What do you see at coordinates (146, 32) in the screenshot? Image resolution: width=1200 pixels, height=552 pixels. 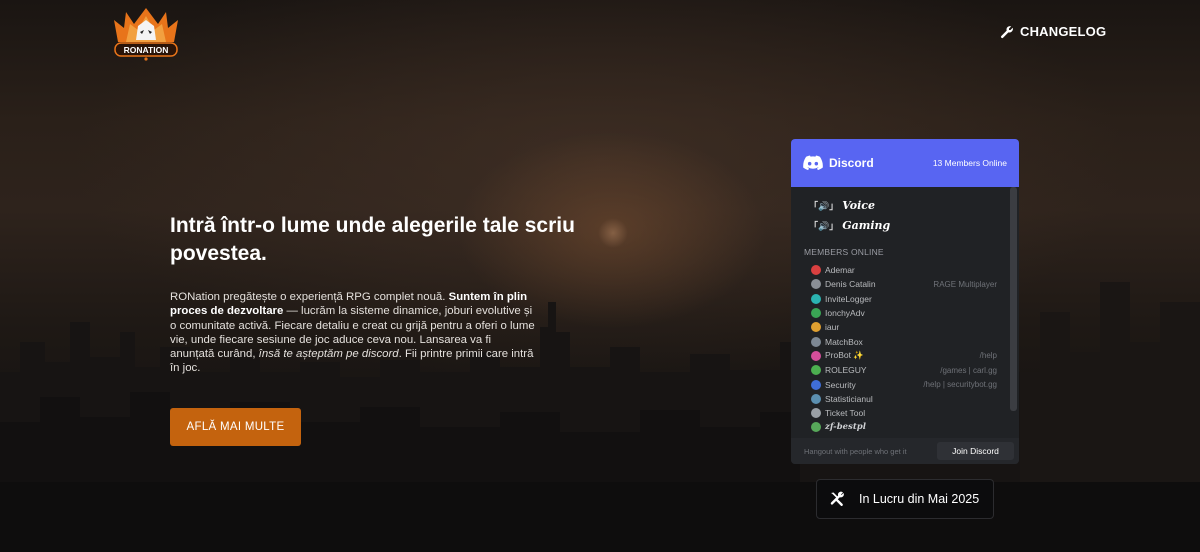 I see `ronation-logo: RONATION` at bounding box center [146, 32].